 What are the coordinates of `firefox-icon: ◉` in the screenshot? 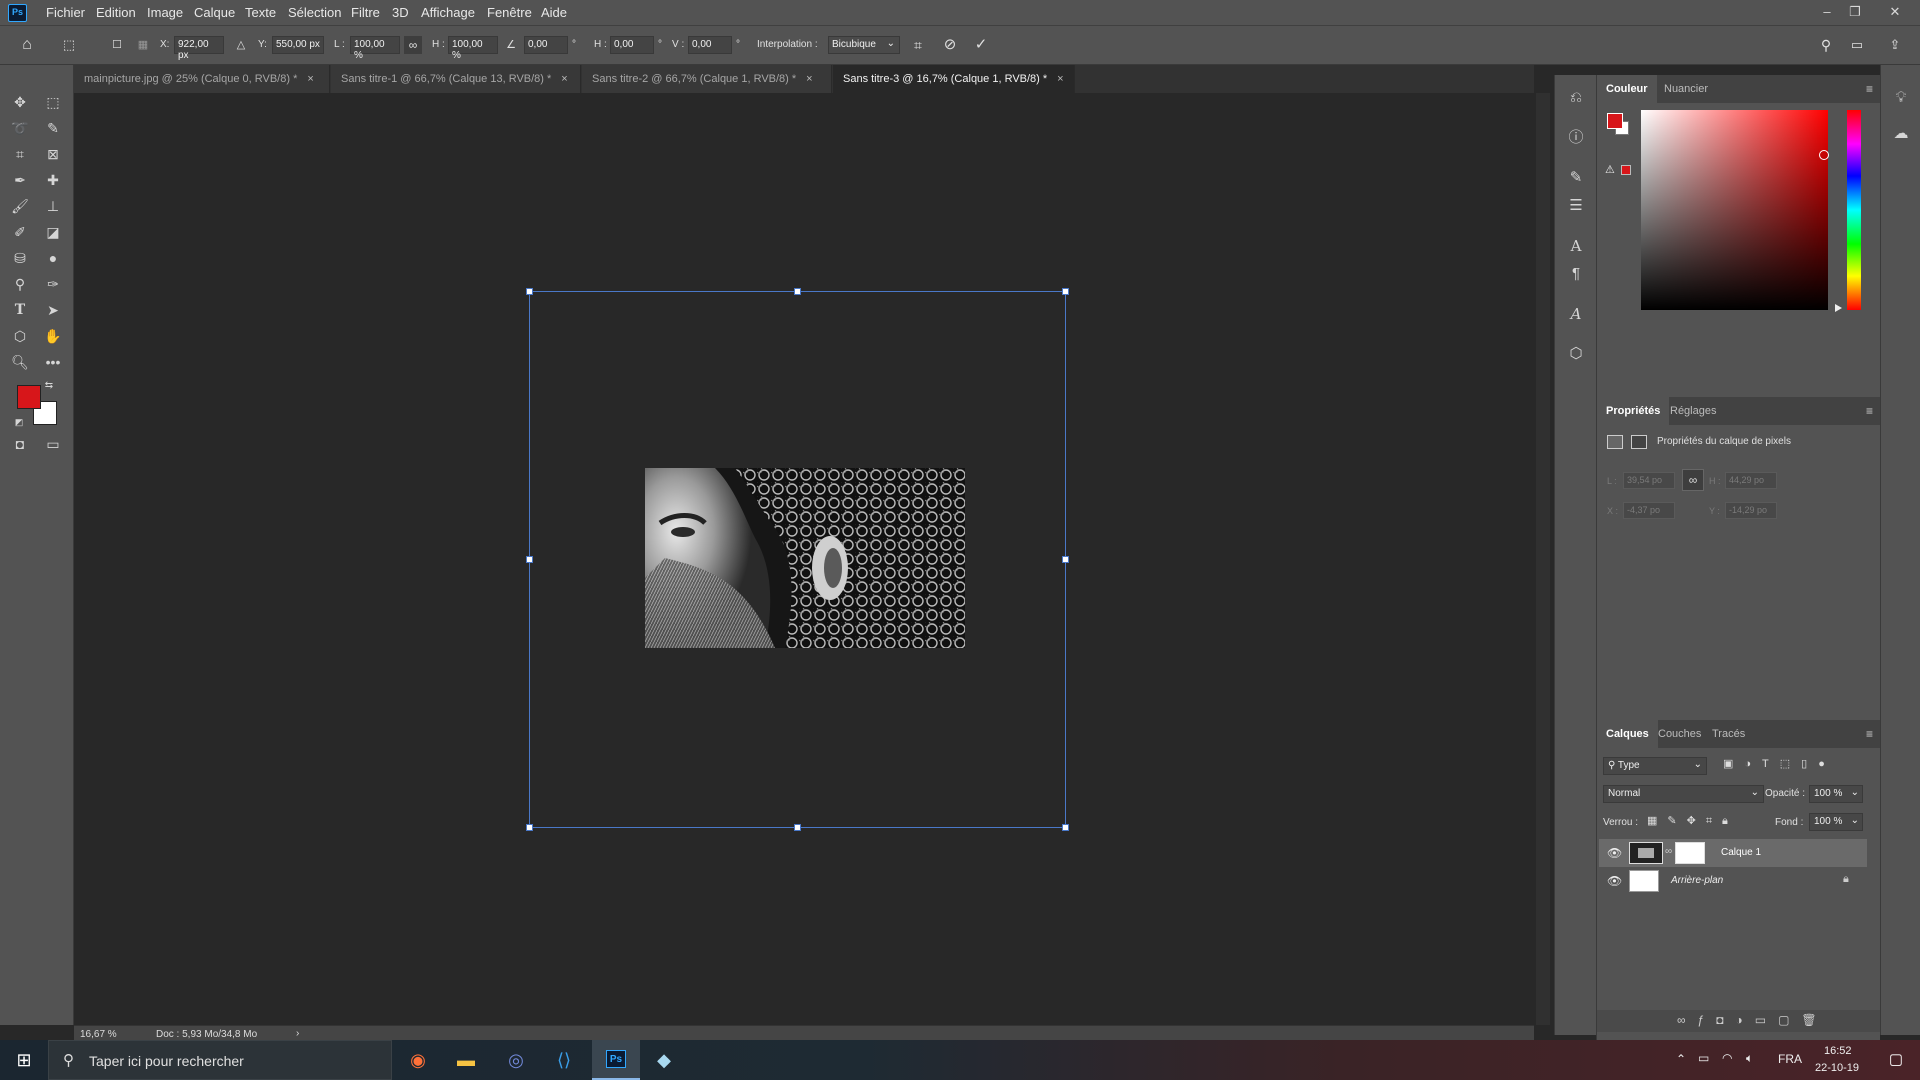 It's located at (418, 1060).